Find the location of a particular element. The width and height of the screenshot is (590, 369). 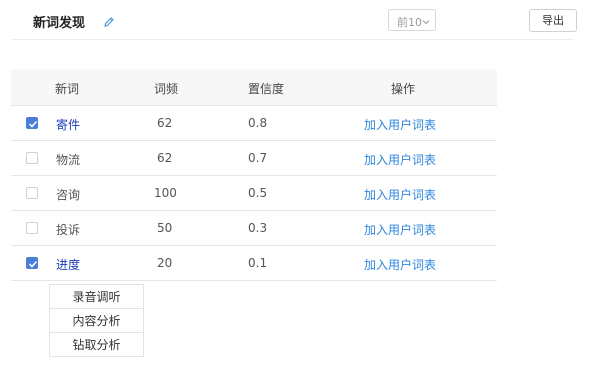

word-cell: 投诉 is located at coordinates (68, 230).